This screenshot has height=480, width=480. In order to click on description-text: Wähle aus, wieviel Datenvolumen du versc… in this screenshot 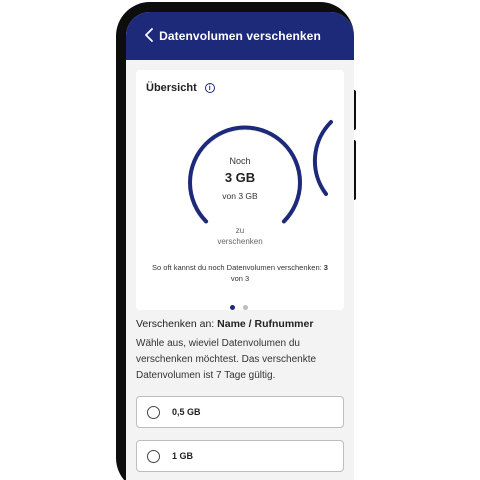, I will do `click(226, 359)`.